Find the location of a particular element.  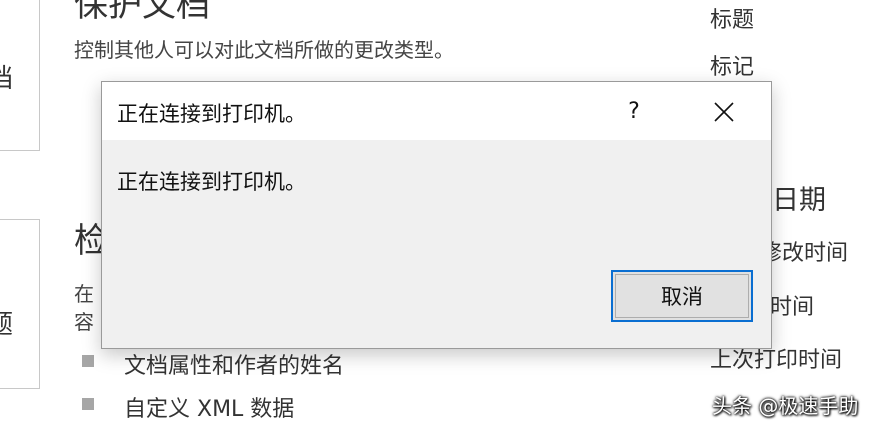

property-created-time: 时间 is located at coordinates (792, 307).